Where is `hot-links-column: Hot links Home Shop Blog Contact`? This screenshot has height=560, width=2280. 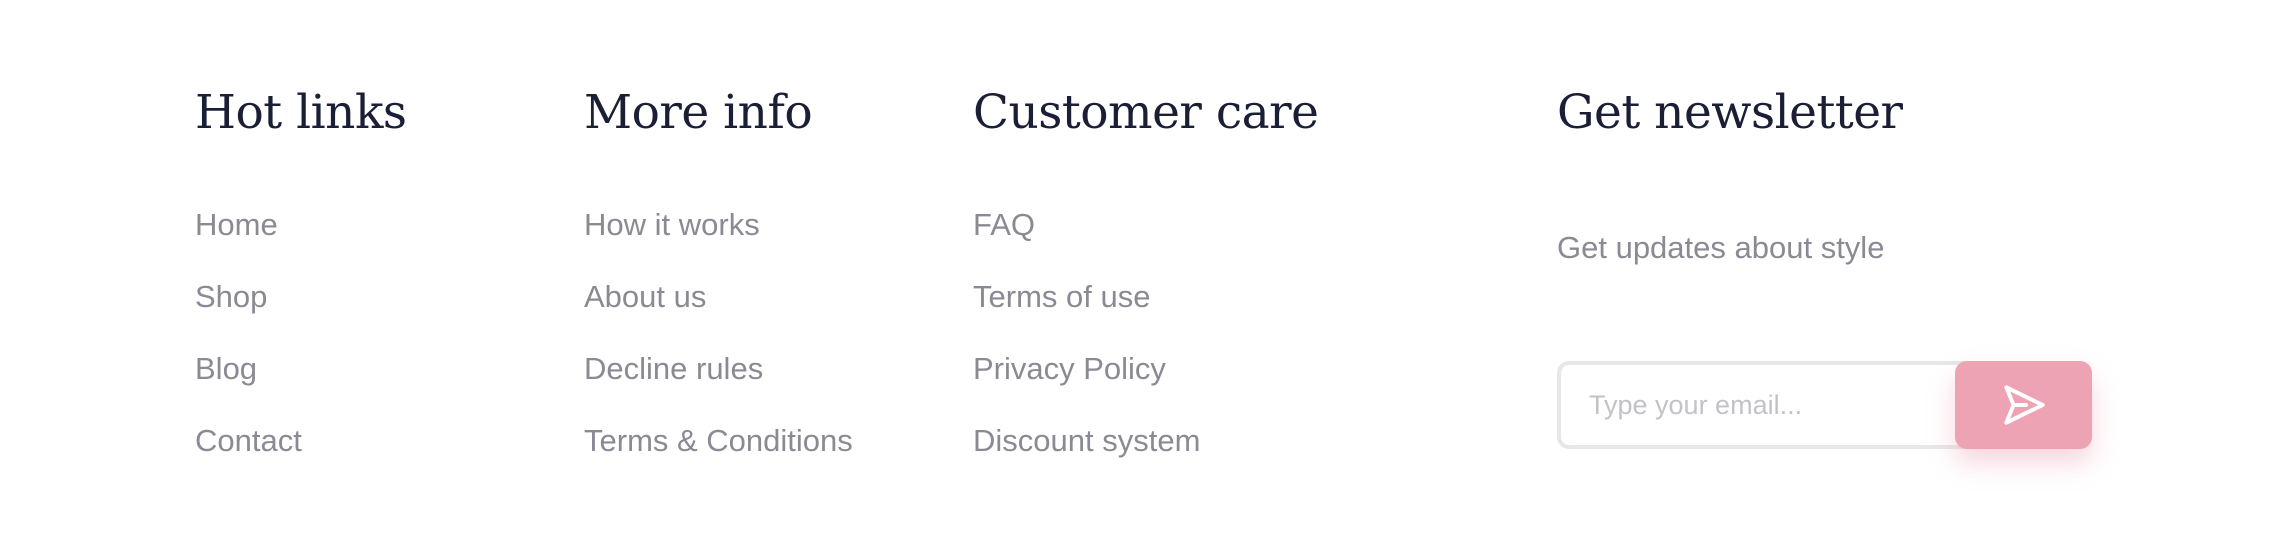 hot-links-column: Hot links Home Shop Blog Contact is located at coordinates (301, 269).